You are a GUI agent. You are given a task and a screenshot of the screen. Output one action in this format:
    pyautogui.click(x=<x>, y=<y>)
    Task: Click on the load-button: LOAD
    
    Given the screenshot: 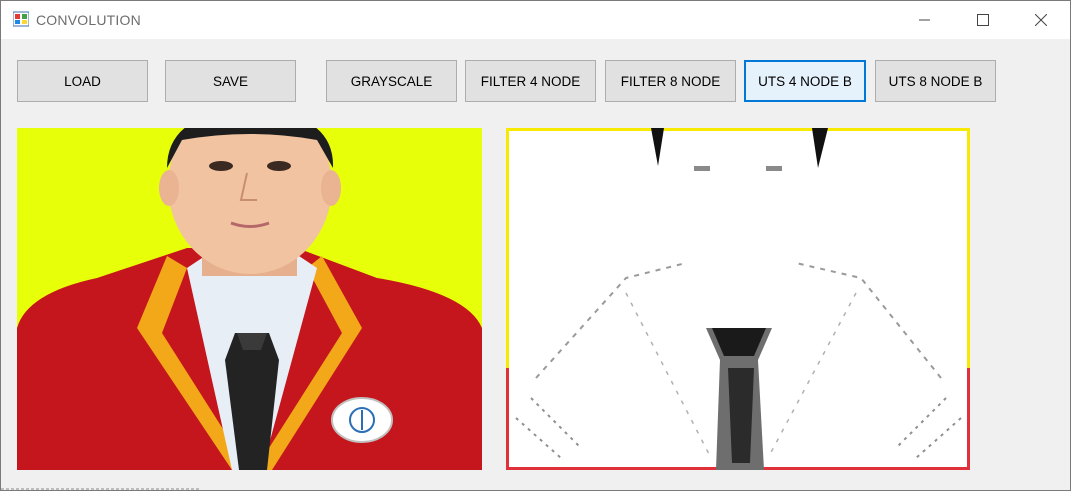 What is the action you would take?
    pyautogui.click(x=82, y=81)
    